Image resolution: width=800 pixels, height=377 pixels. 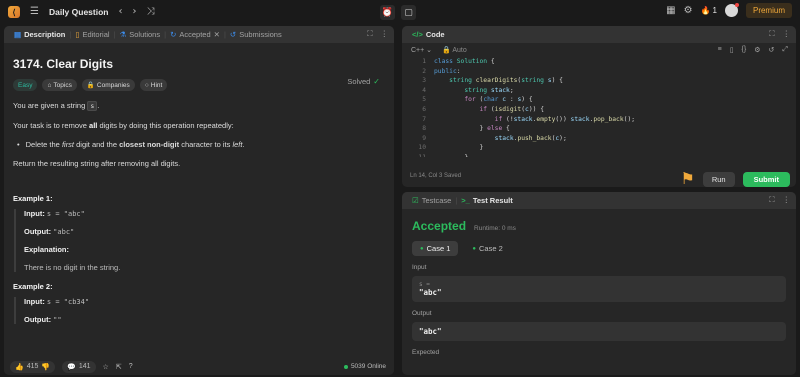 What do you see at coordinates (435, 248) in the screenshot?
I see `case-tab-1: ● Case 1` at bounding box center [435, 248].